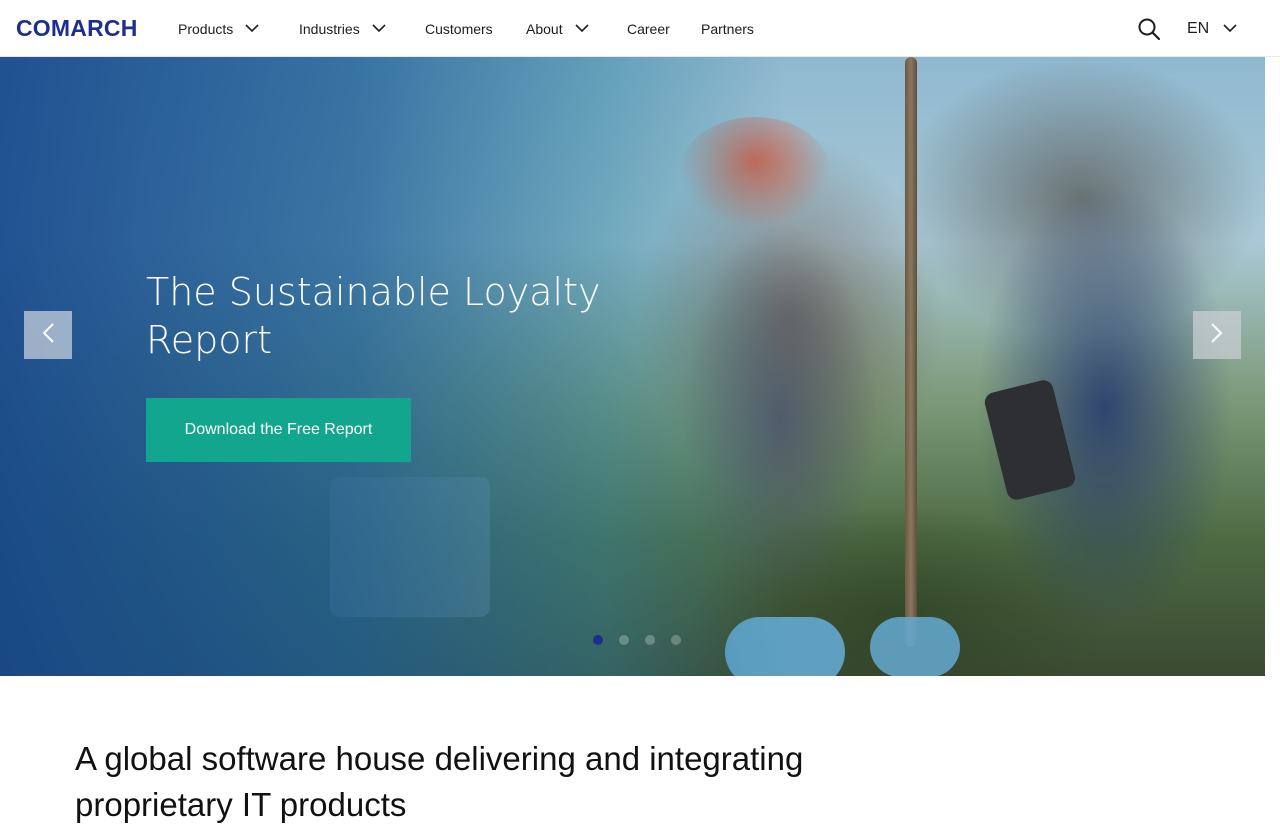 The image size is (1280, 828). I want to click on nav-item-label: Customers, so click(459, 28).